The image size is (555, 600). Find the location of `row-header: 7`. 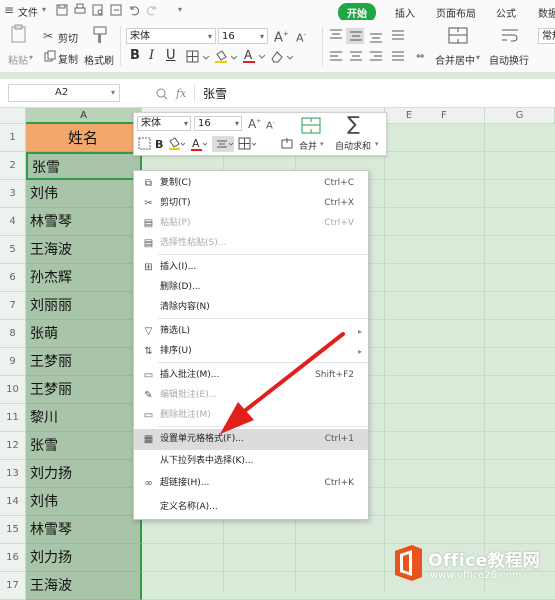

row-header: 7 is located at coordinates (13, 306).